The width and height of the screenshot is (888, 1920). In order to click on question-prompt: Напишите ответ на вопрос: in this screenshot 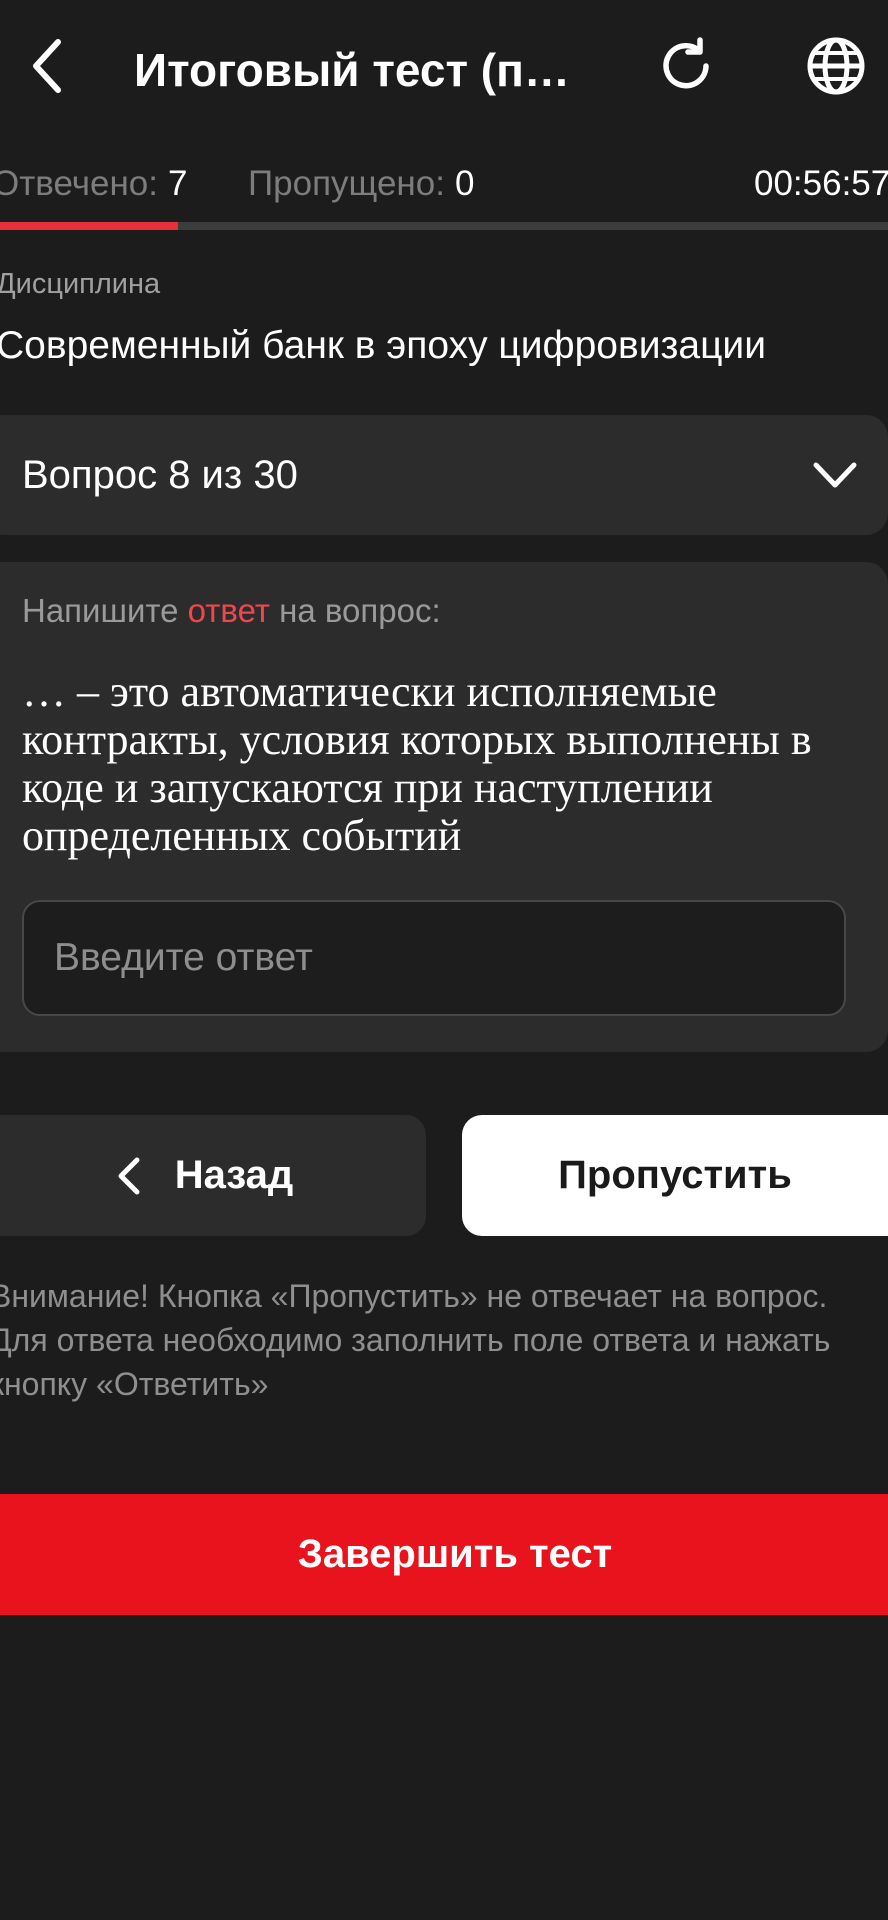, I will do `click(231, 611)`.